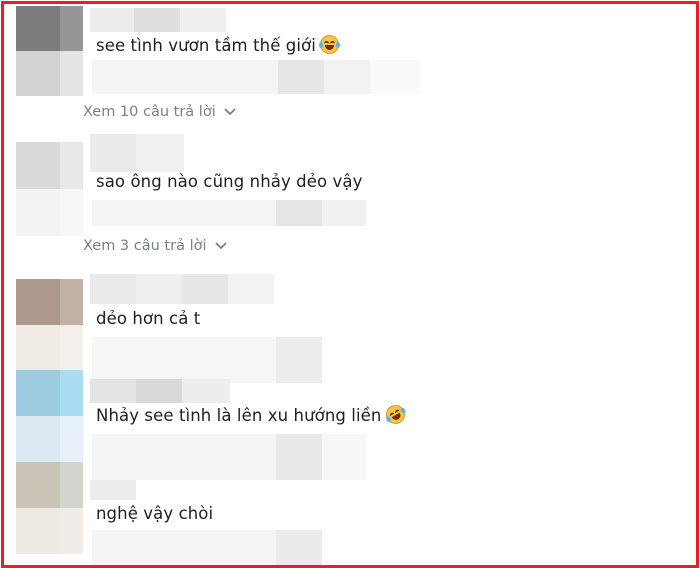  What do you see at coordinates (149, 112) in the screenshot?
I see `view-replies-label: Xem 10 câu trả lời` at bounding box center [149, 112].